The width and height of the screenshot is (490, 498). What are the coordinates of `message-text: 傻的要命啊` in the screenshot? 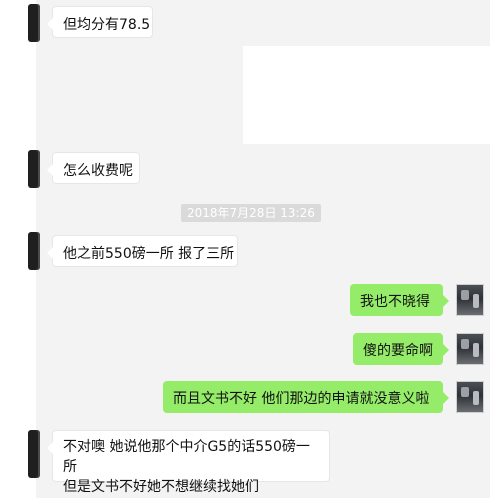 It's located at (398, 351).